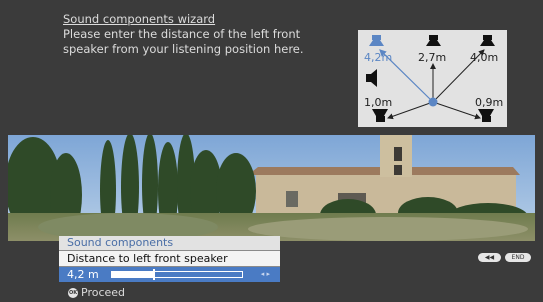  I want to click on line-rear-right, so click(456, 110).